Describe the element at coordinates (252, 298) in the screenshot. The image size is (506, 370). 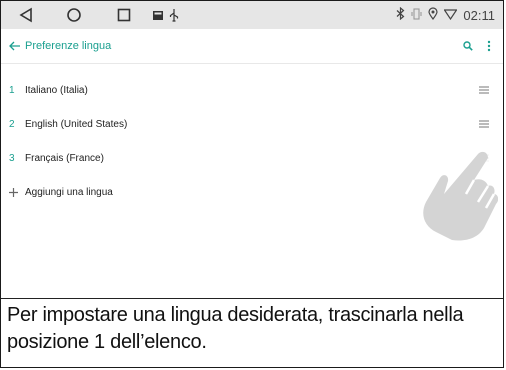
I see `caption-divider` at that location.